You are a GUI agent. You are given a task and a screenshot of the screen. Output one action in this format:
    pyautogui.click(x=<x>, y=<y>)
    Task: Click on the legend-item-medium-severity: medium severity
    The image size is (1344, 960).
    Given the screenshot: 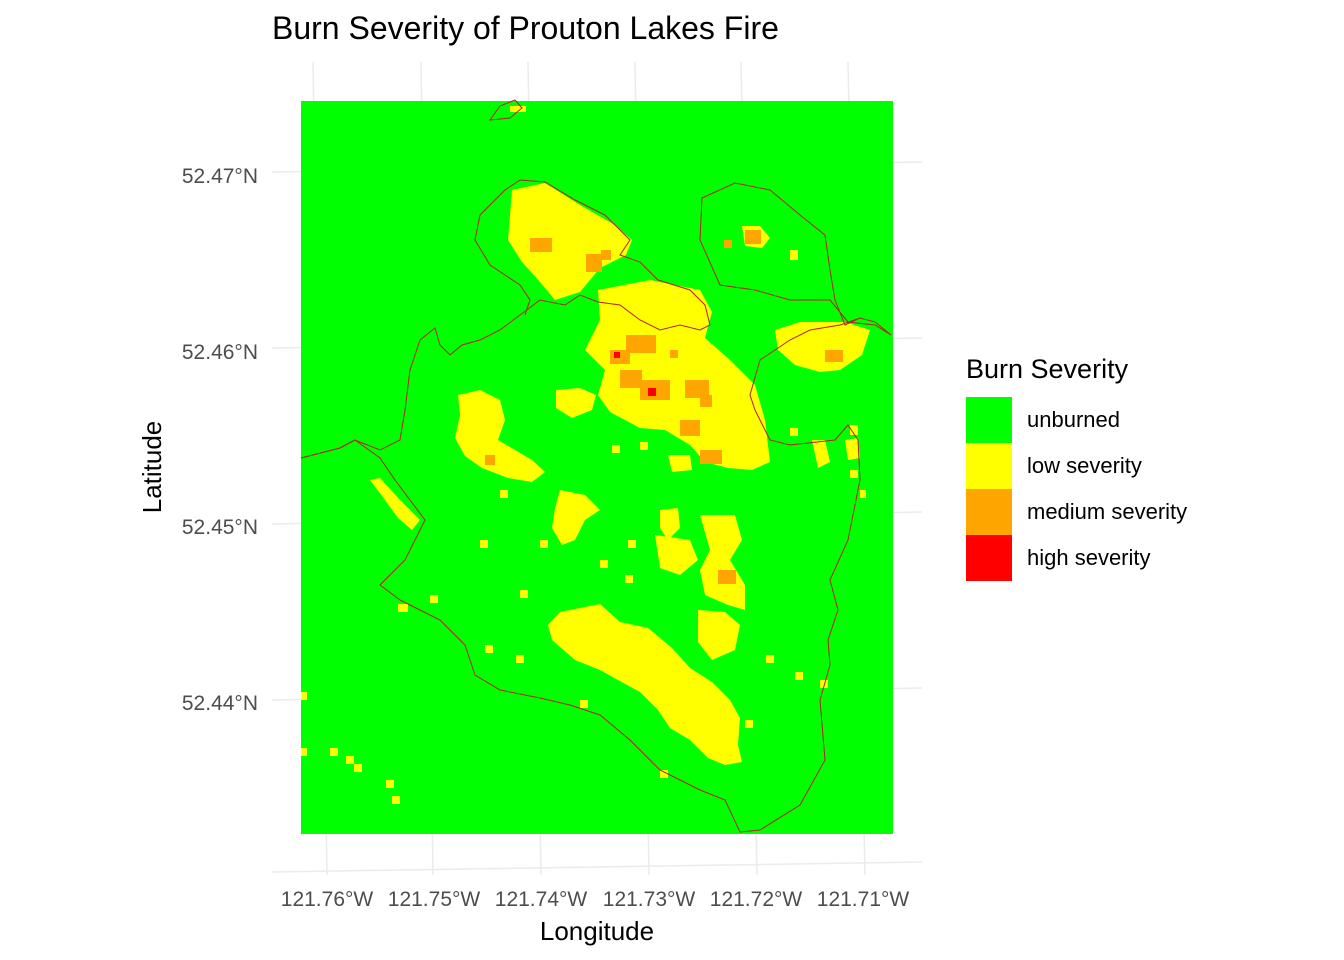 What is the action you would take?
    pyautogui.click(x=1076, y=512)
    